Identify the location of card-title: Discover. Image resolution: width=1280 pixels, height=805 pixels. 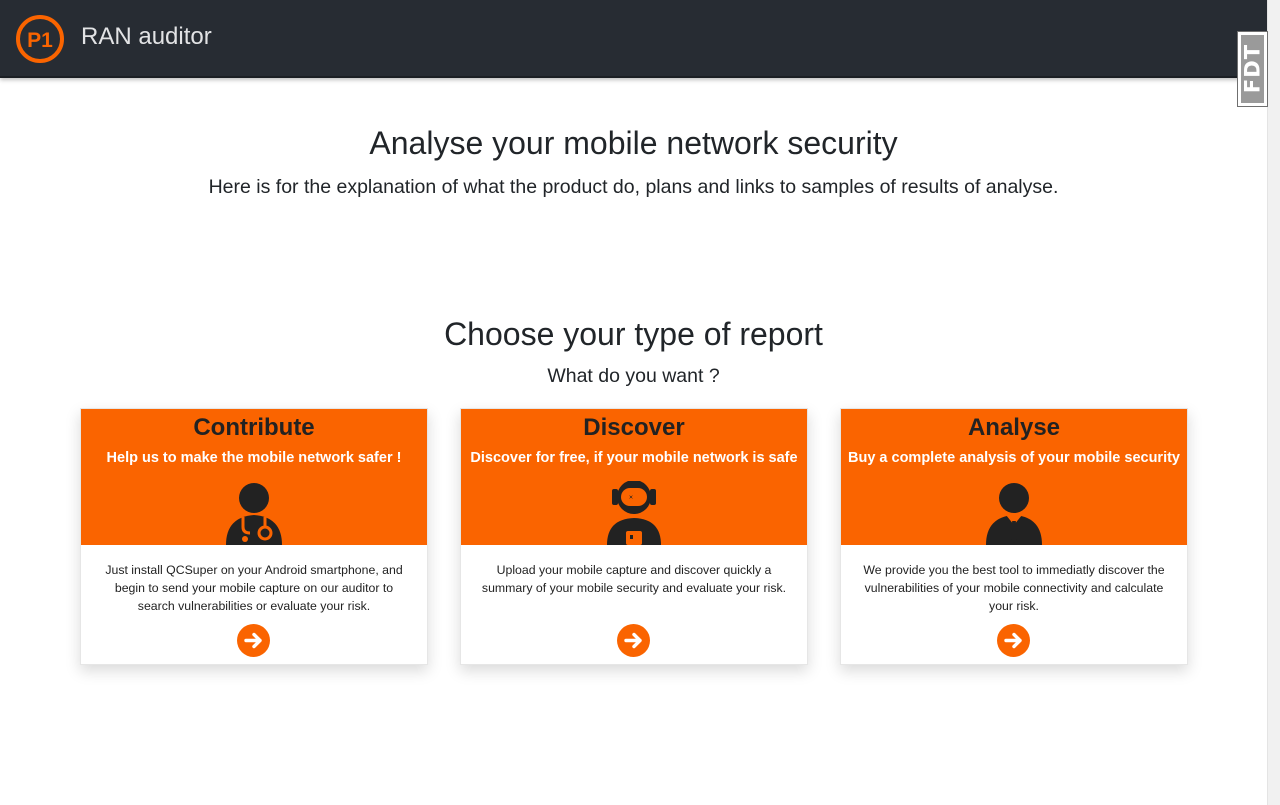
(634, 427).